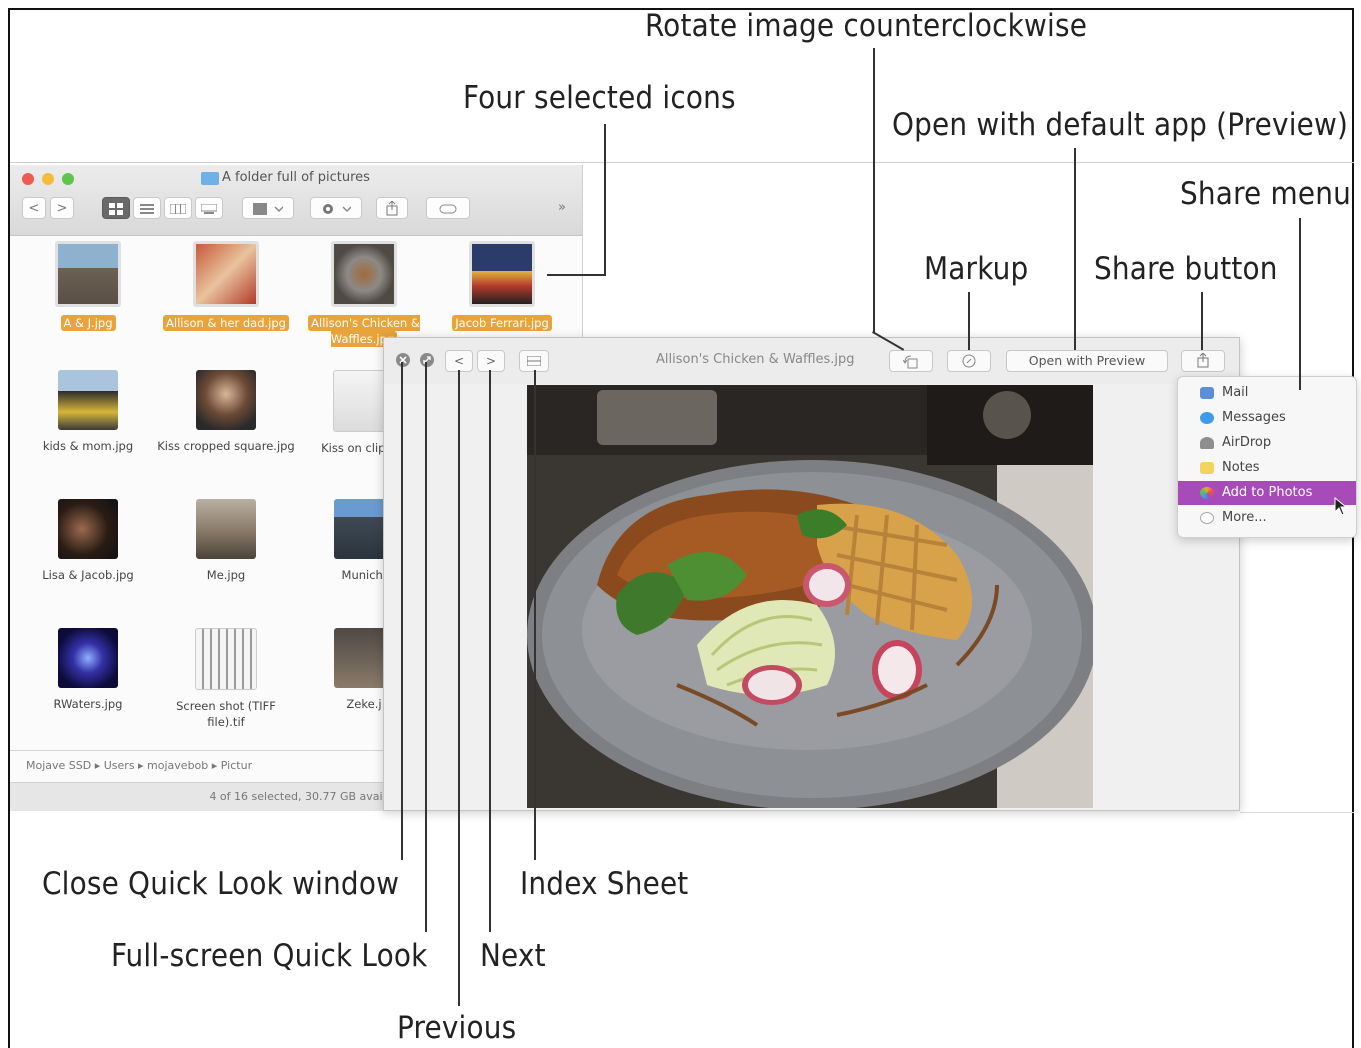  What do you see at coordinates (1207, 518) in the screenshot?
I see `more-icon` at bounding box center [1207, 518].